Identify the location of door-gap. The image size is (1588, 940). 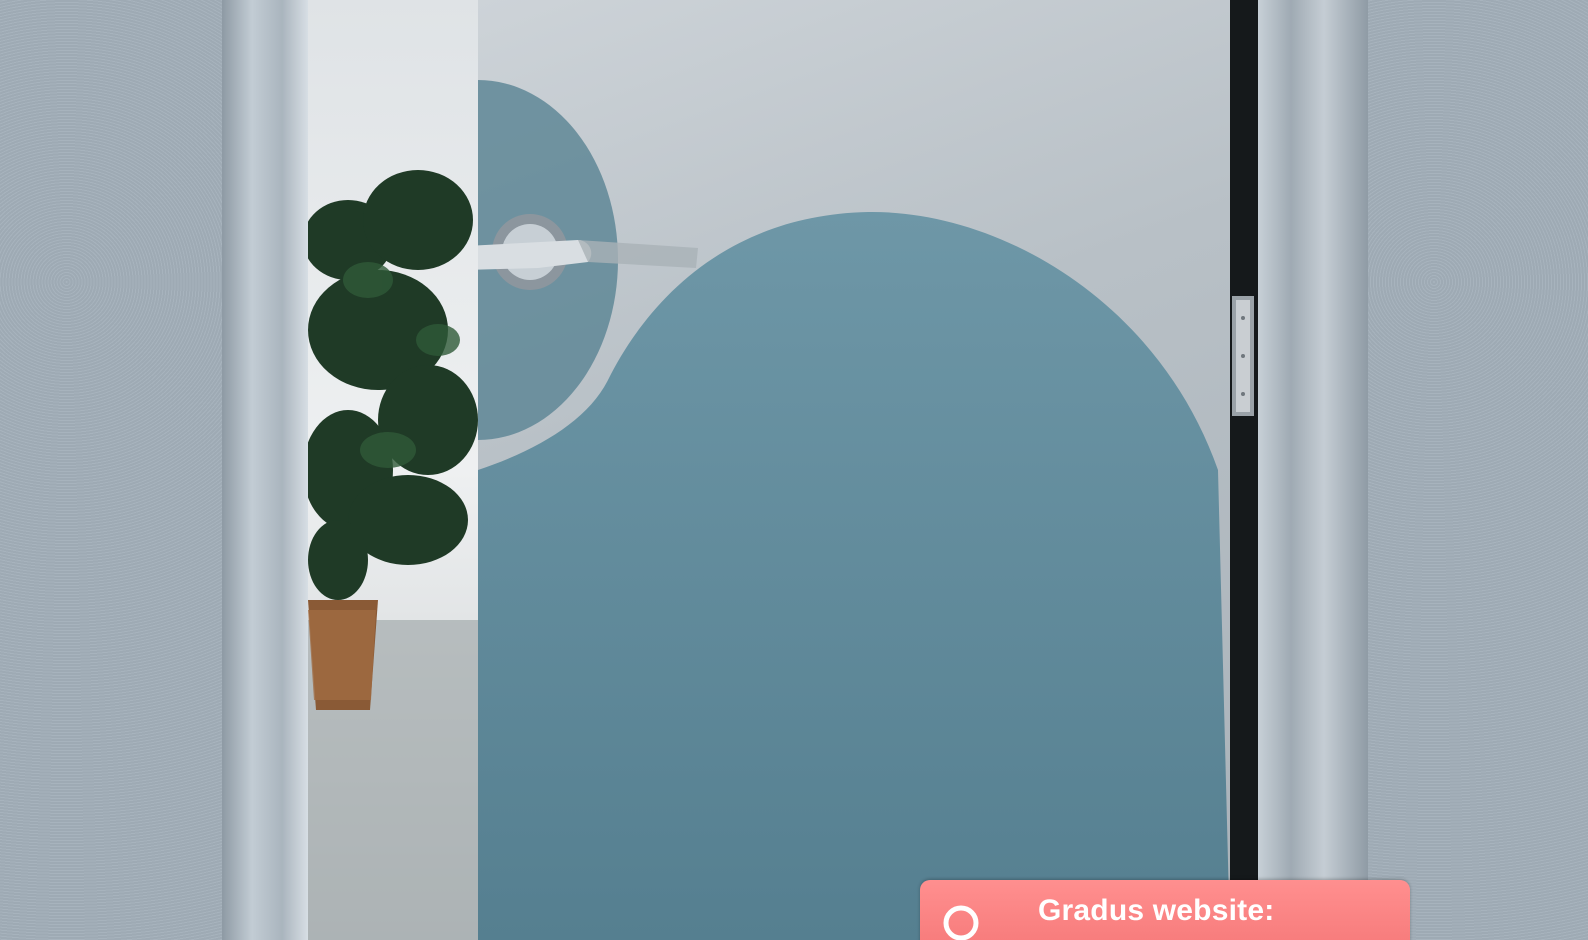
(1244, 470).